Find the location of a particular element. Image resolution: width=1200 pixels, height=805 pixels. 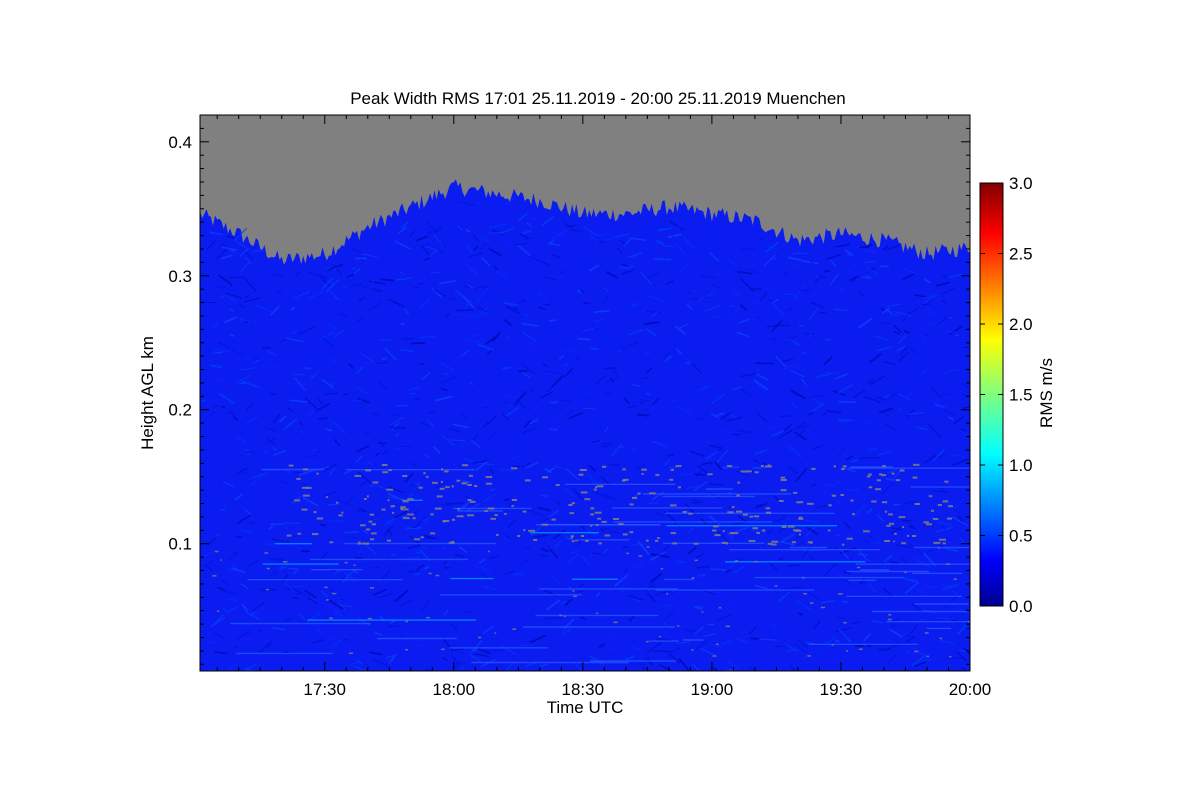

x-axis-label: Time UTC is located at coordinates (585, 707).